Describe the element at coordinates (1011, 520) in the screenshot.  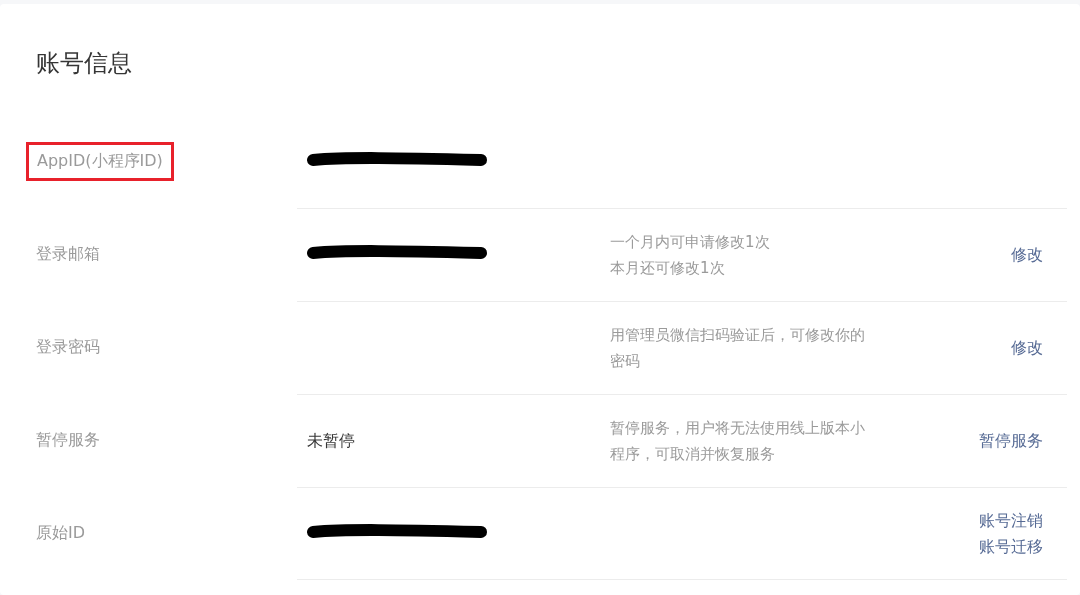
I see `action-link: 账号注销` at that location.